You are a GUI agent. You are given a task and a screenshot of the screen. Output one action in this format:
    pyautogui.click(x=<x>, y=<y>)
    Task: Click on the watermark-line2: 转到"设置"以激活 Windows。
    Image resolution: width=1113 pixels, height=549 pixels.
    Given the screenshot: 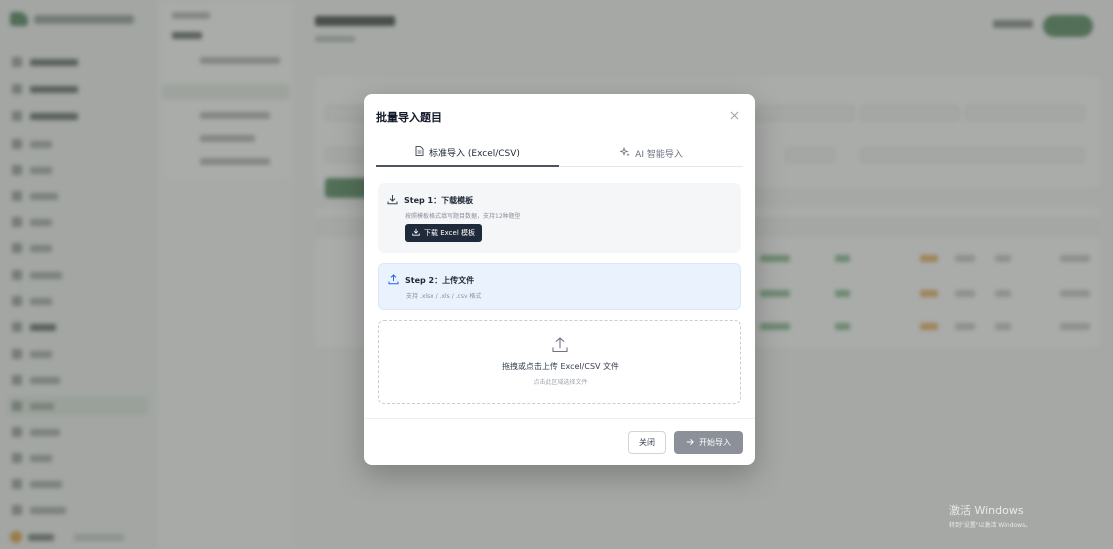 What is the action you would take?
    pyautogui.click(x=990, y=525)
    